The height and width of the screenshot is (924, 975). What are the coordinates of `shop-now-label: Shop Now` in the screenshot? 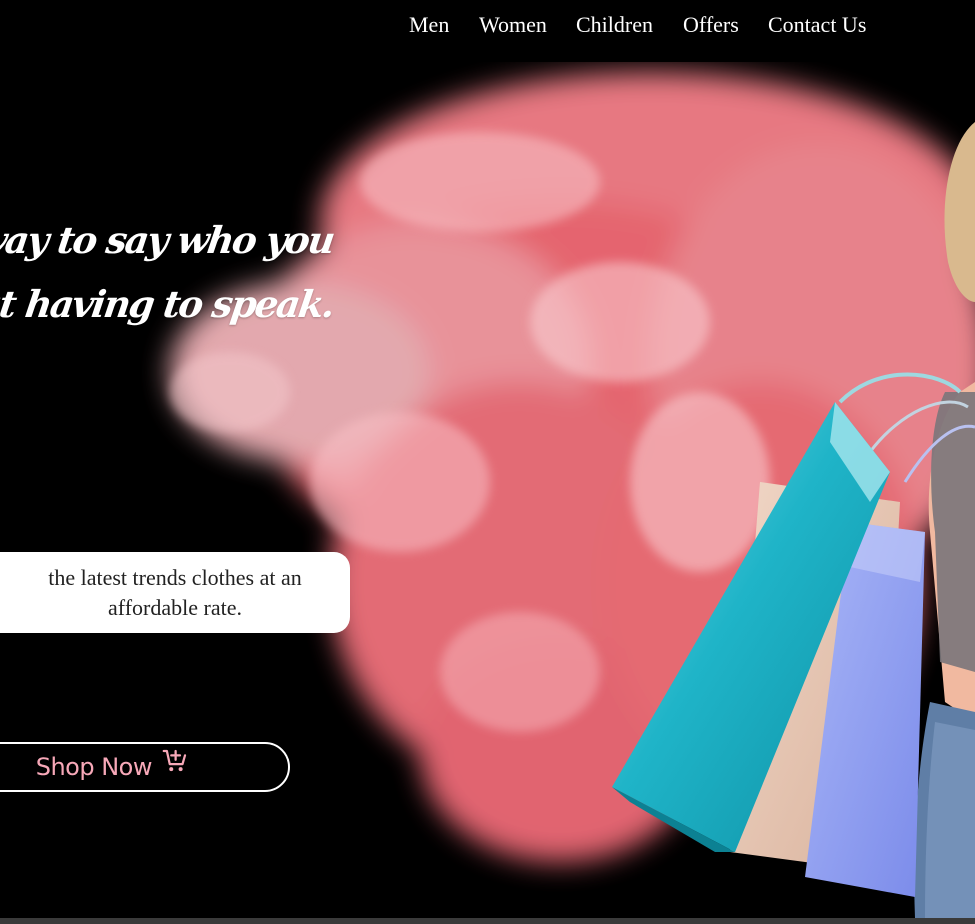 It's located at (94, 767).